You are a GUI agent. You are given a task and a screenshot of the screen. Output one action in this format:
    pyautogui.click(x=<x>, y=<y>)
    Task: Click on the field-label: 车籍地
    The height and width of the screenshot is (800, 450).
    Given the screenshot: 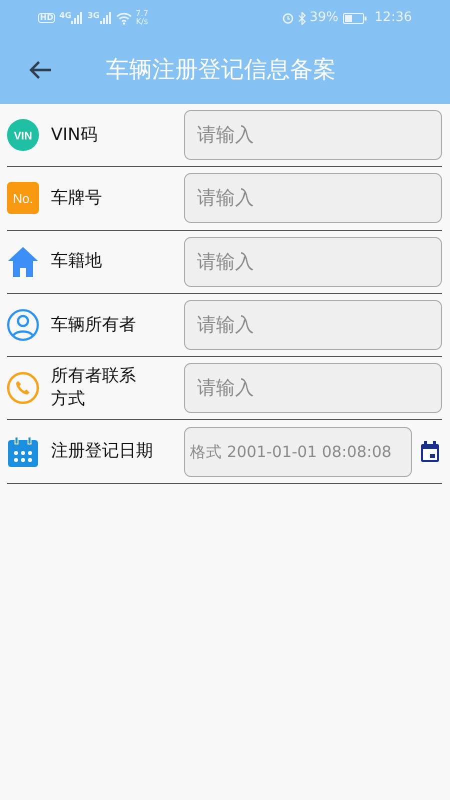 What is the action you would take?
    pyautogui.click(x=76, y=262)
    